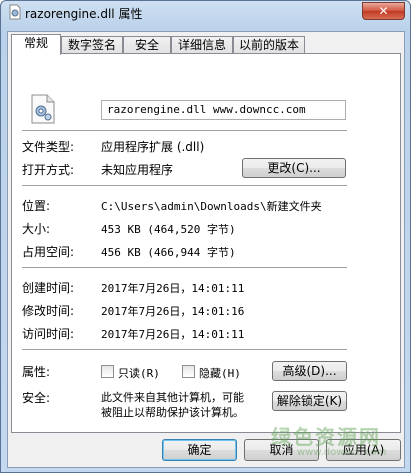 The height and width of the screenshot is (473, 411). I want to click on created-value: 2017年7月26日，14:01:11, so click(173, 288).